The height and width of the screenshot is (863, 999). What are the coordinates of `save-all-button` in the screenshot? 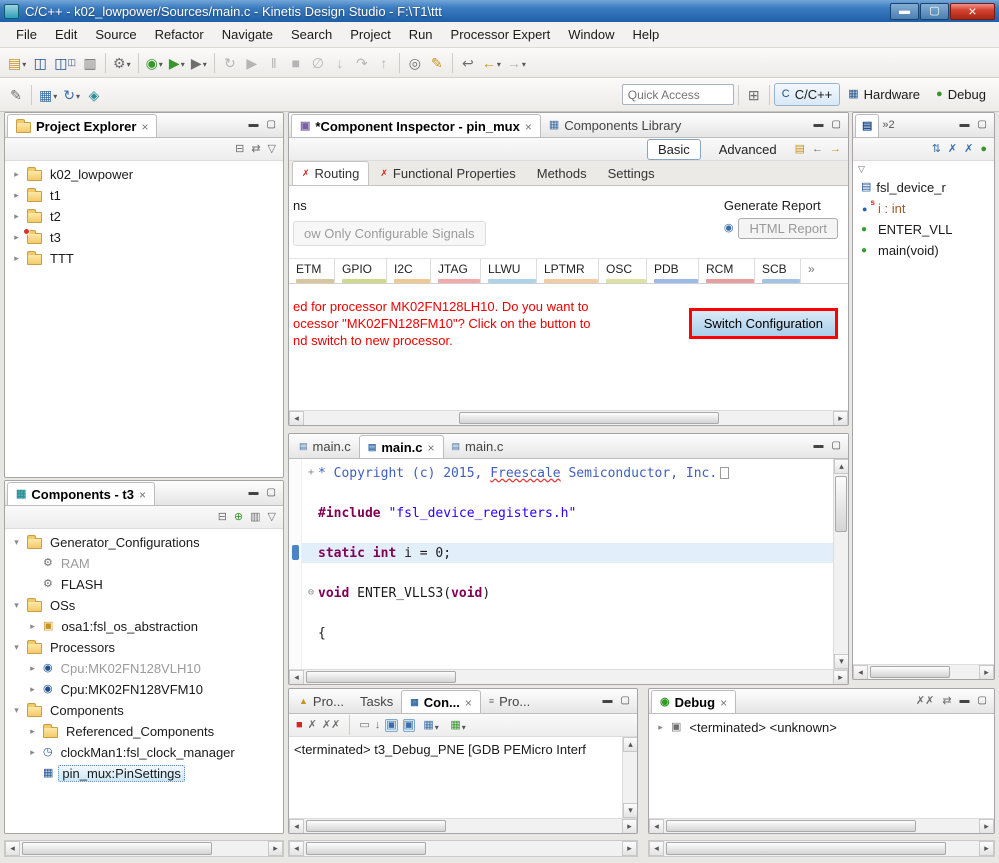 It's located at (65, 63).